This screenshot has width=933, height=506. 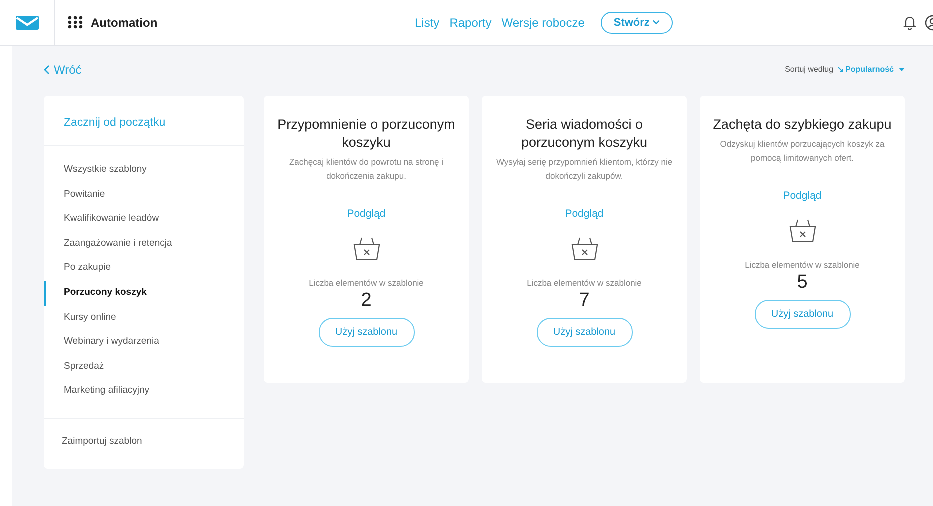 What do you see at coordinates (144, 367) in the screenshot?
I see `sidebar-item: Sprzedaż` at bounding box center [144, 367].